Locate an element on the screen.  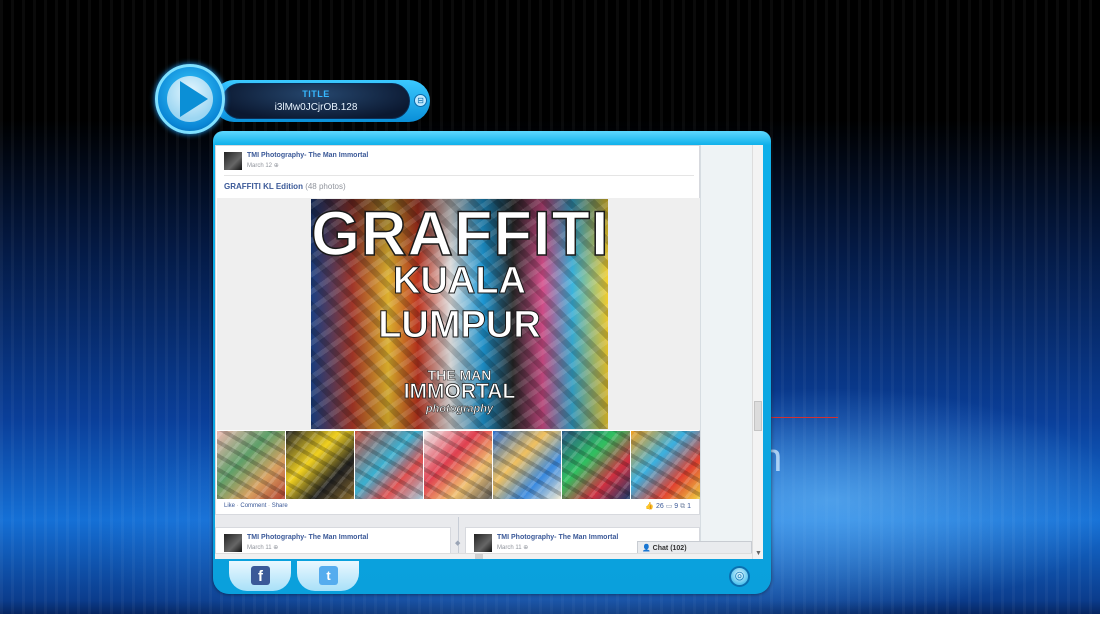
comment-count-icon: ▭ is located at coordinates (669, 506).